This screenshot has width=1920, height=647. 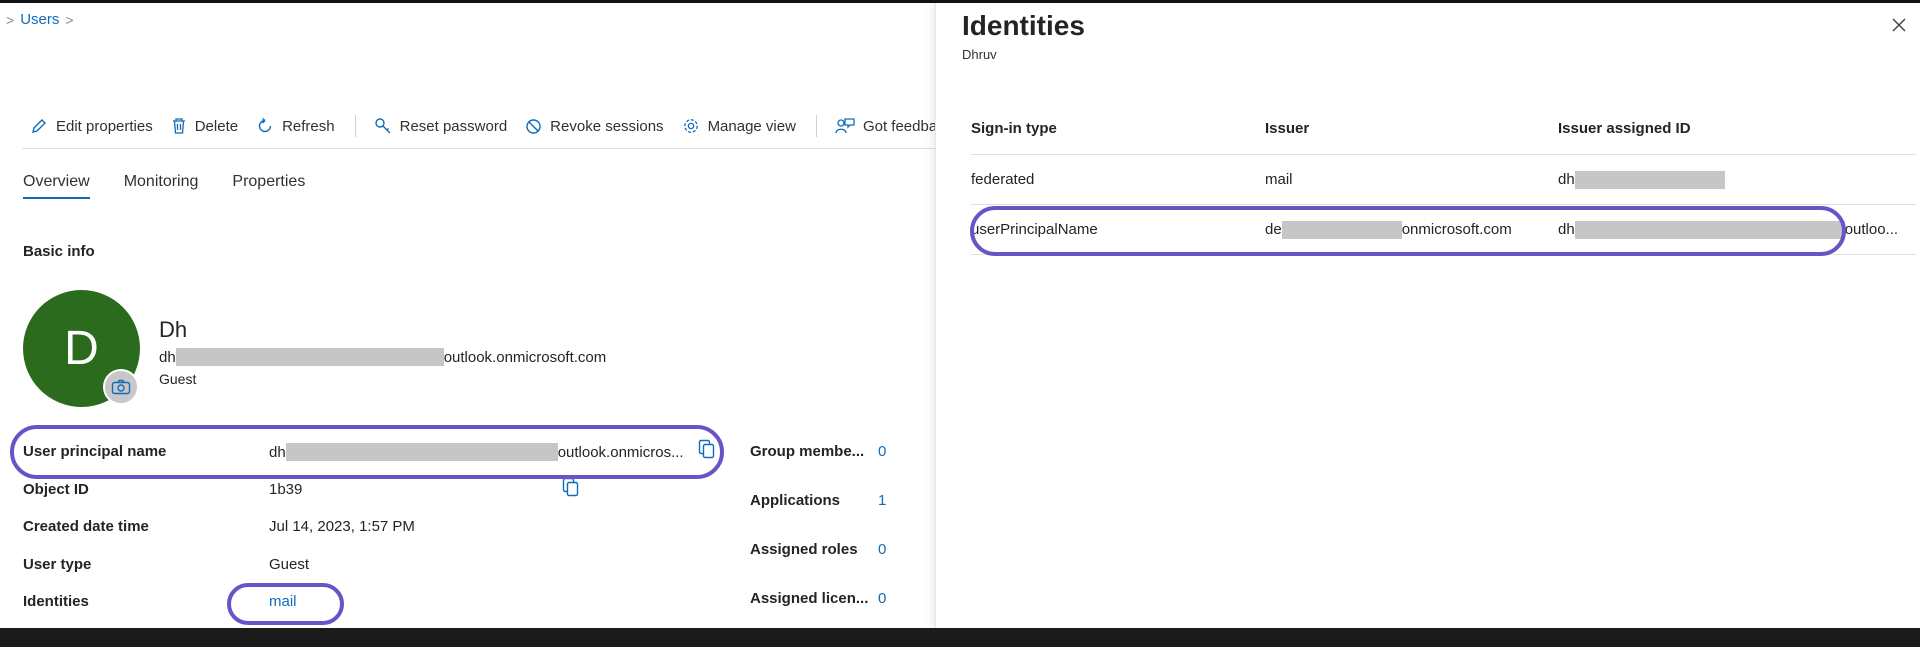 What do you see at coordinates (607, 126) in the screenshot?
I see `revoke-sessions-label: Revoke sessions` at bounding box center [607, 126].